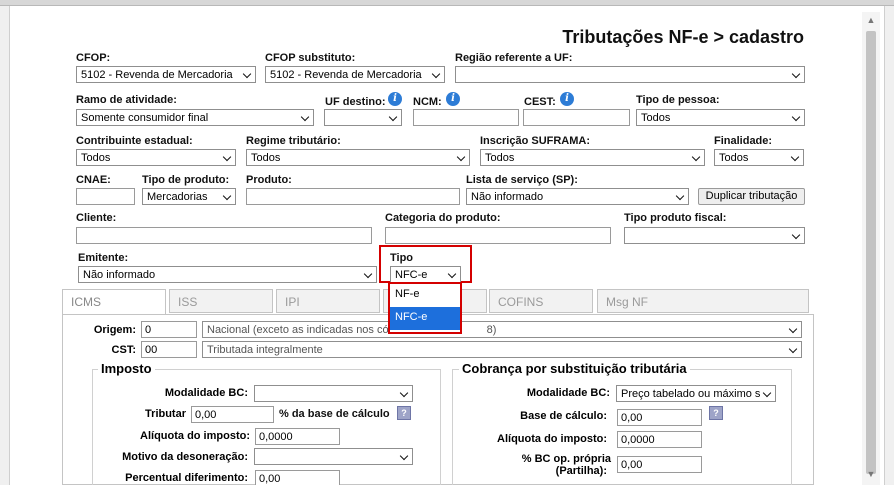 The image size is (894, 485). Describe the element at coordinates (156, 157) in the screenshot. I see `contribuinte-select: Todos` at that location.